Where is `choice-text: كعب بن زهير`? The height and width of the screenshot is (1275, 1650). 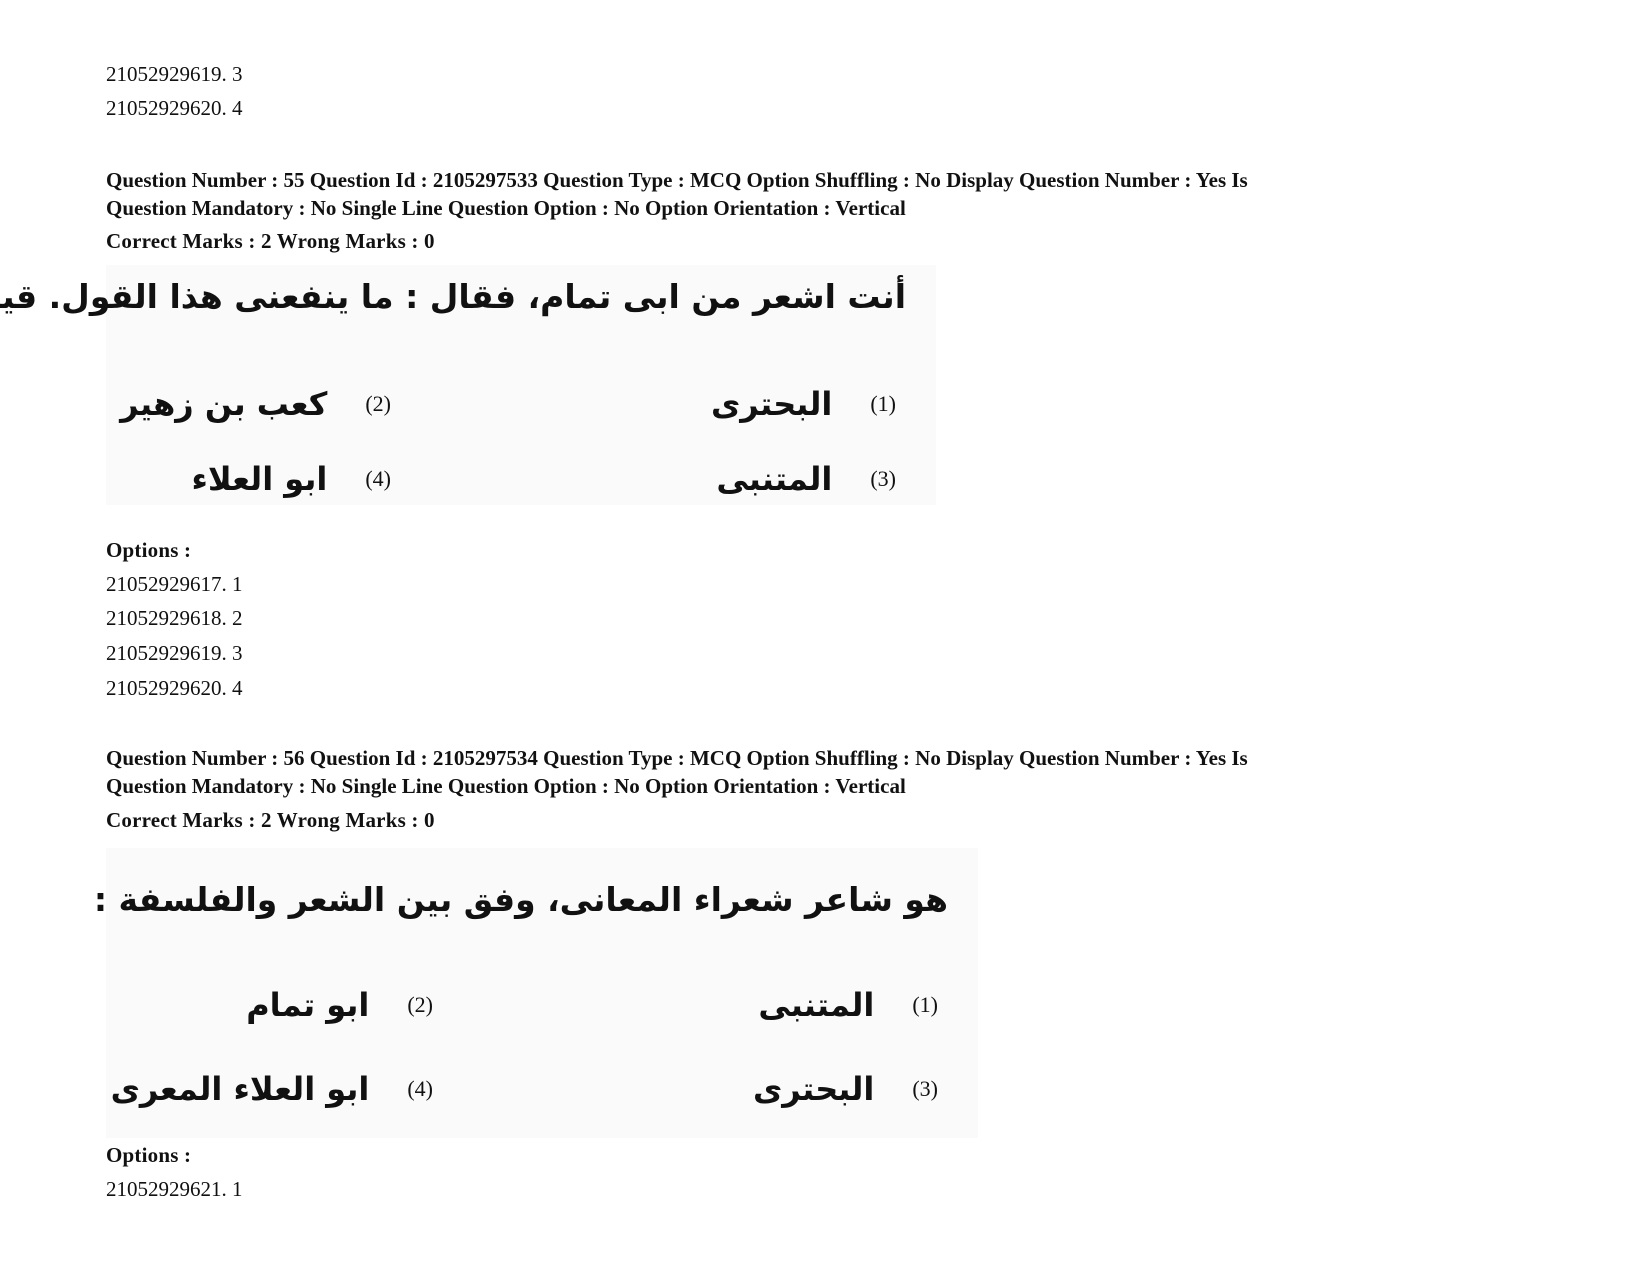 choice-text: كعب بن زهير is located at coordinates (224, 404).